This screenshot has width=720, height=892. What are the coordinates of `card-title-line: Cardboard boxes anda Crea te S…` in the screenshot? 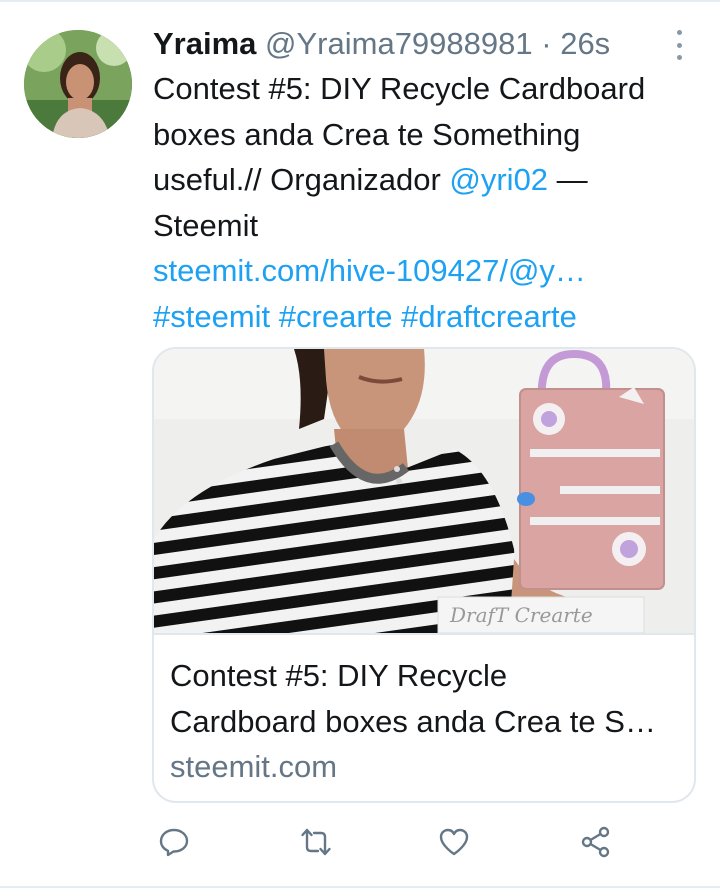 It's located at (413, 721).